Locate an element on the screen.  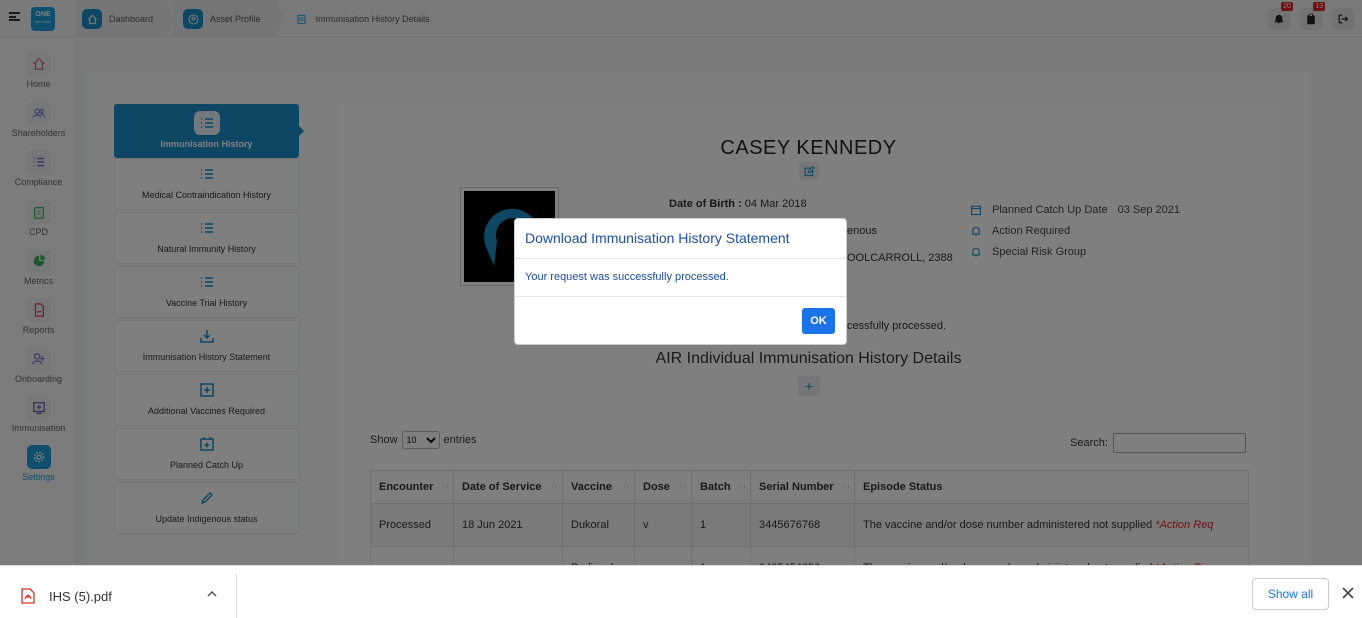
modal-title: Download Immunisation History Statement is located at coordinates (680, 239).